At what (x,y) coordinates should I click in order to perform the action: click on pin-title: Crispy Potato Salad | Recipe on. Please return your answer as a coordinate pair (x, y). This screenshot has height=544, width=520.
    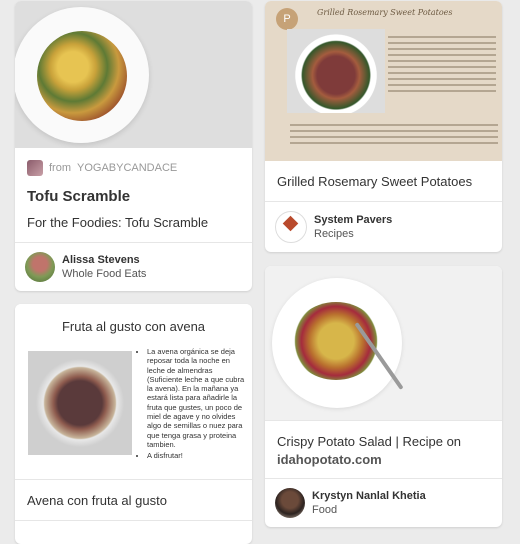
    Looking at the image, I should click on (383, 435).